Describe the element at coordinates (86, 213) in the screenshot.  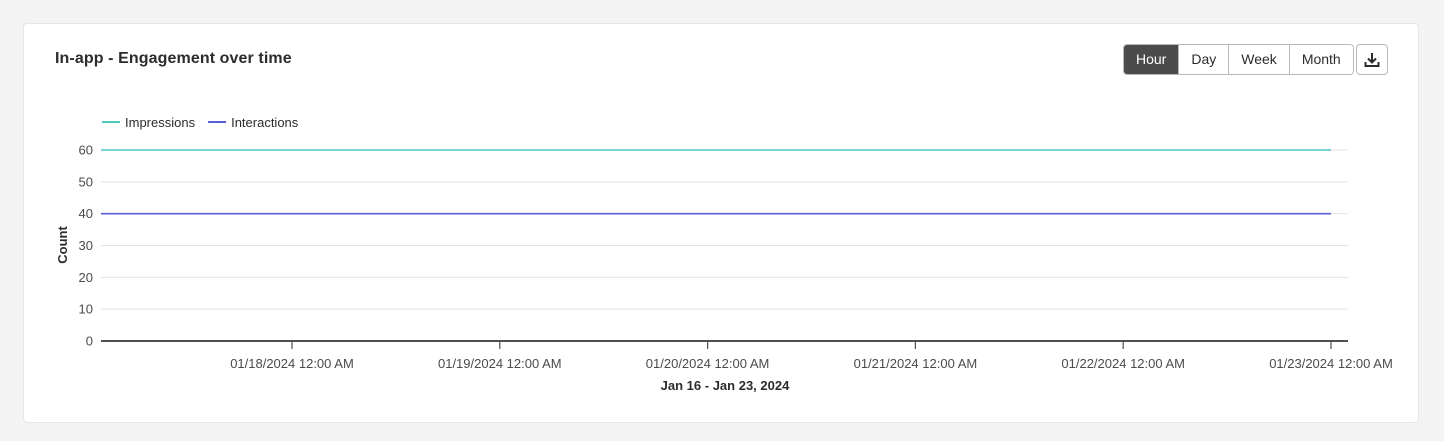
I see `y-tick-label: 40` at that location.